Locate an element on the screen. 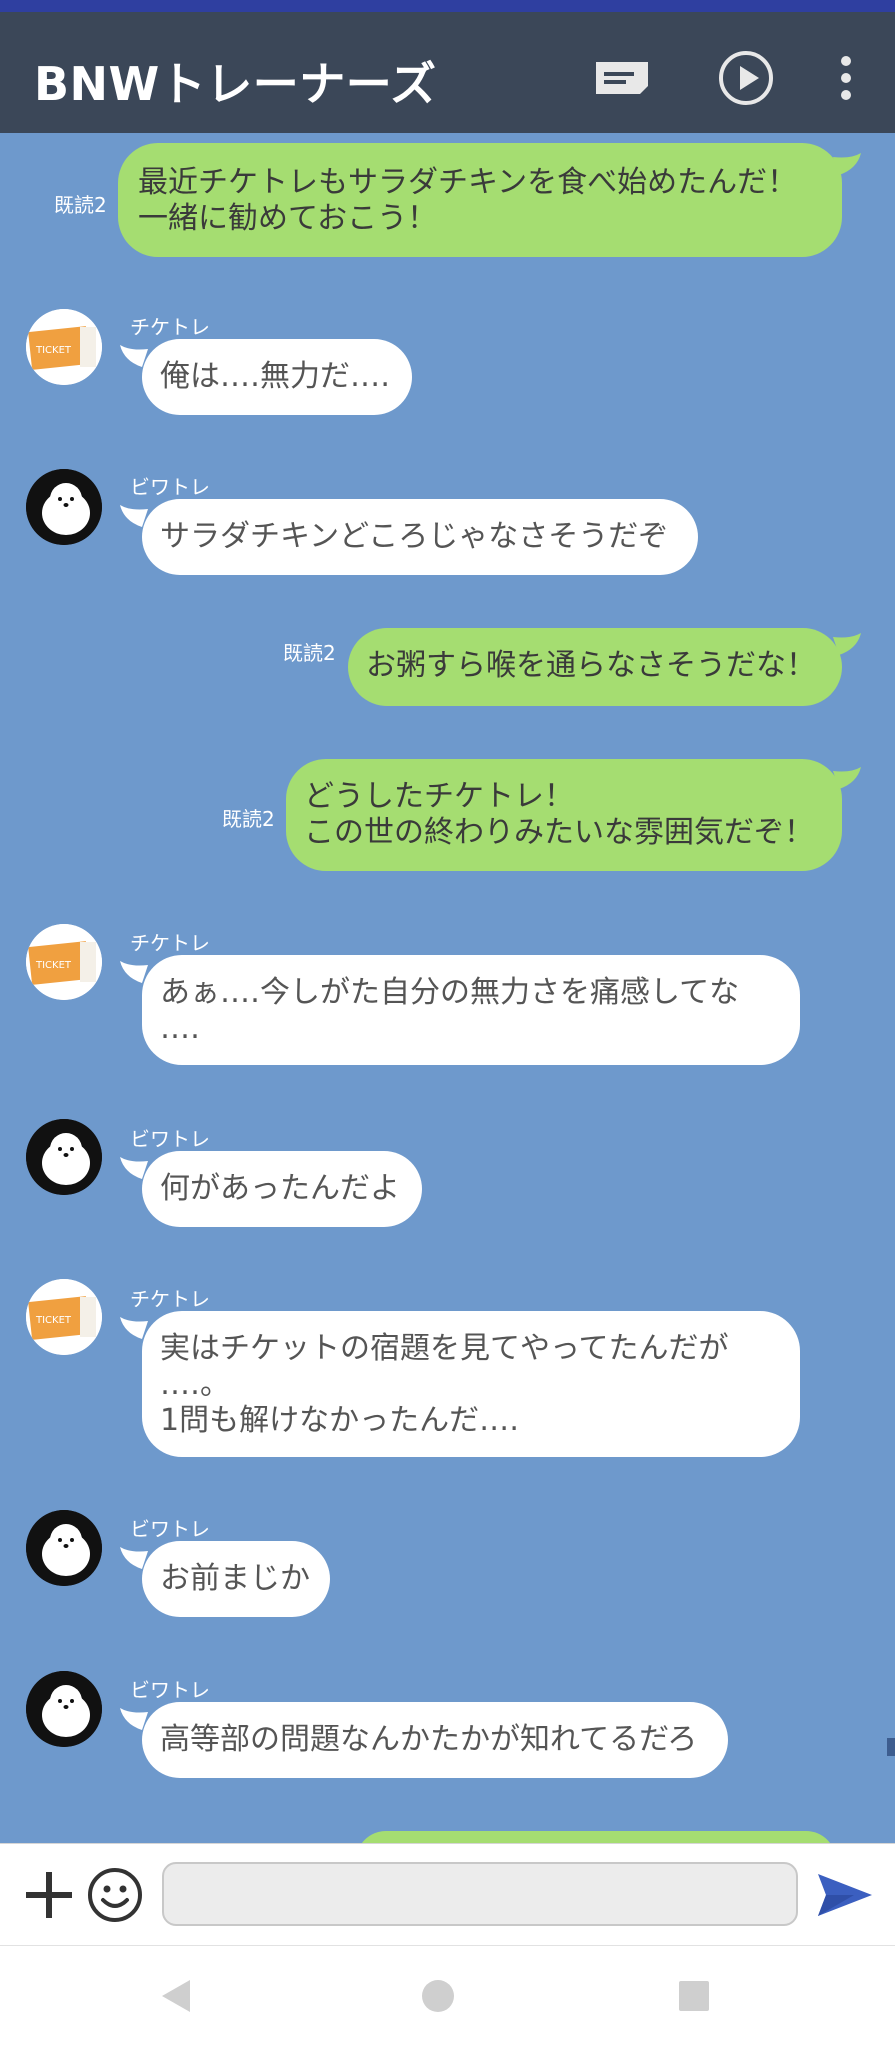  message-text: 高等部の問題なんかたかが知れてるだろ is located at coordinates (429, 1739).